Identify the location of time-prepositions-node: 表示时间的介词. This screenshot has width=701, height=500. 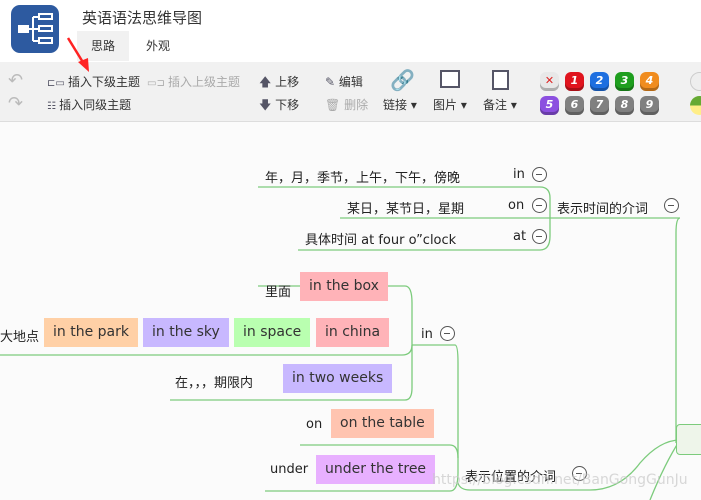
(602, 207).